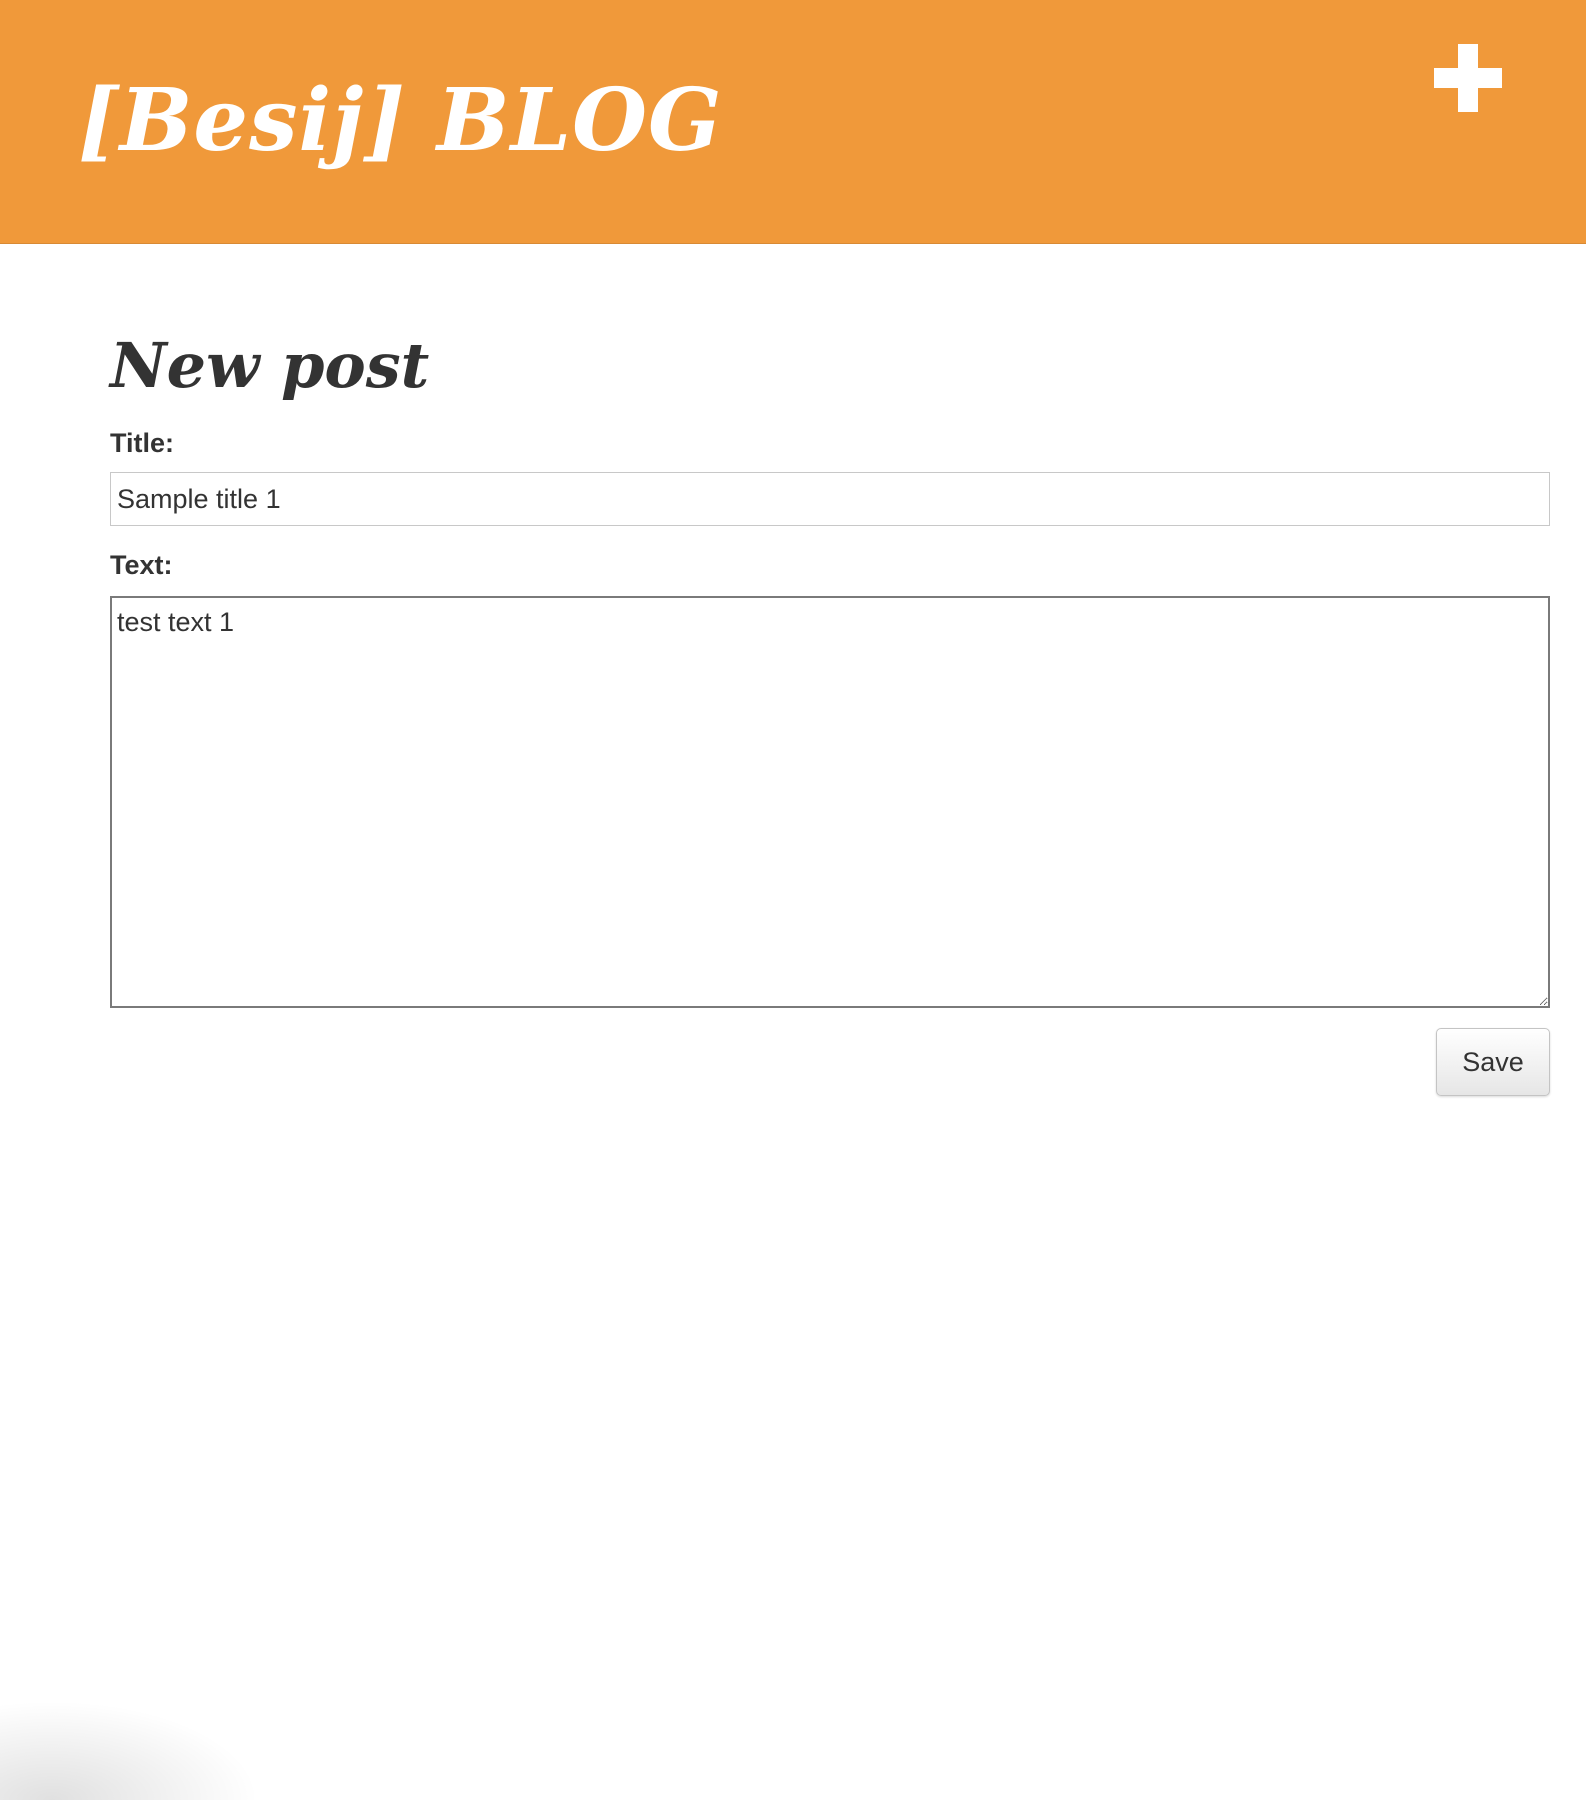  What do you see at coordinates (1493, 1062) in the screenshot?
I see `save-button: Save` at bounding box center [1493, 1062].